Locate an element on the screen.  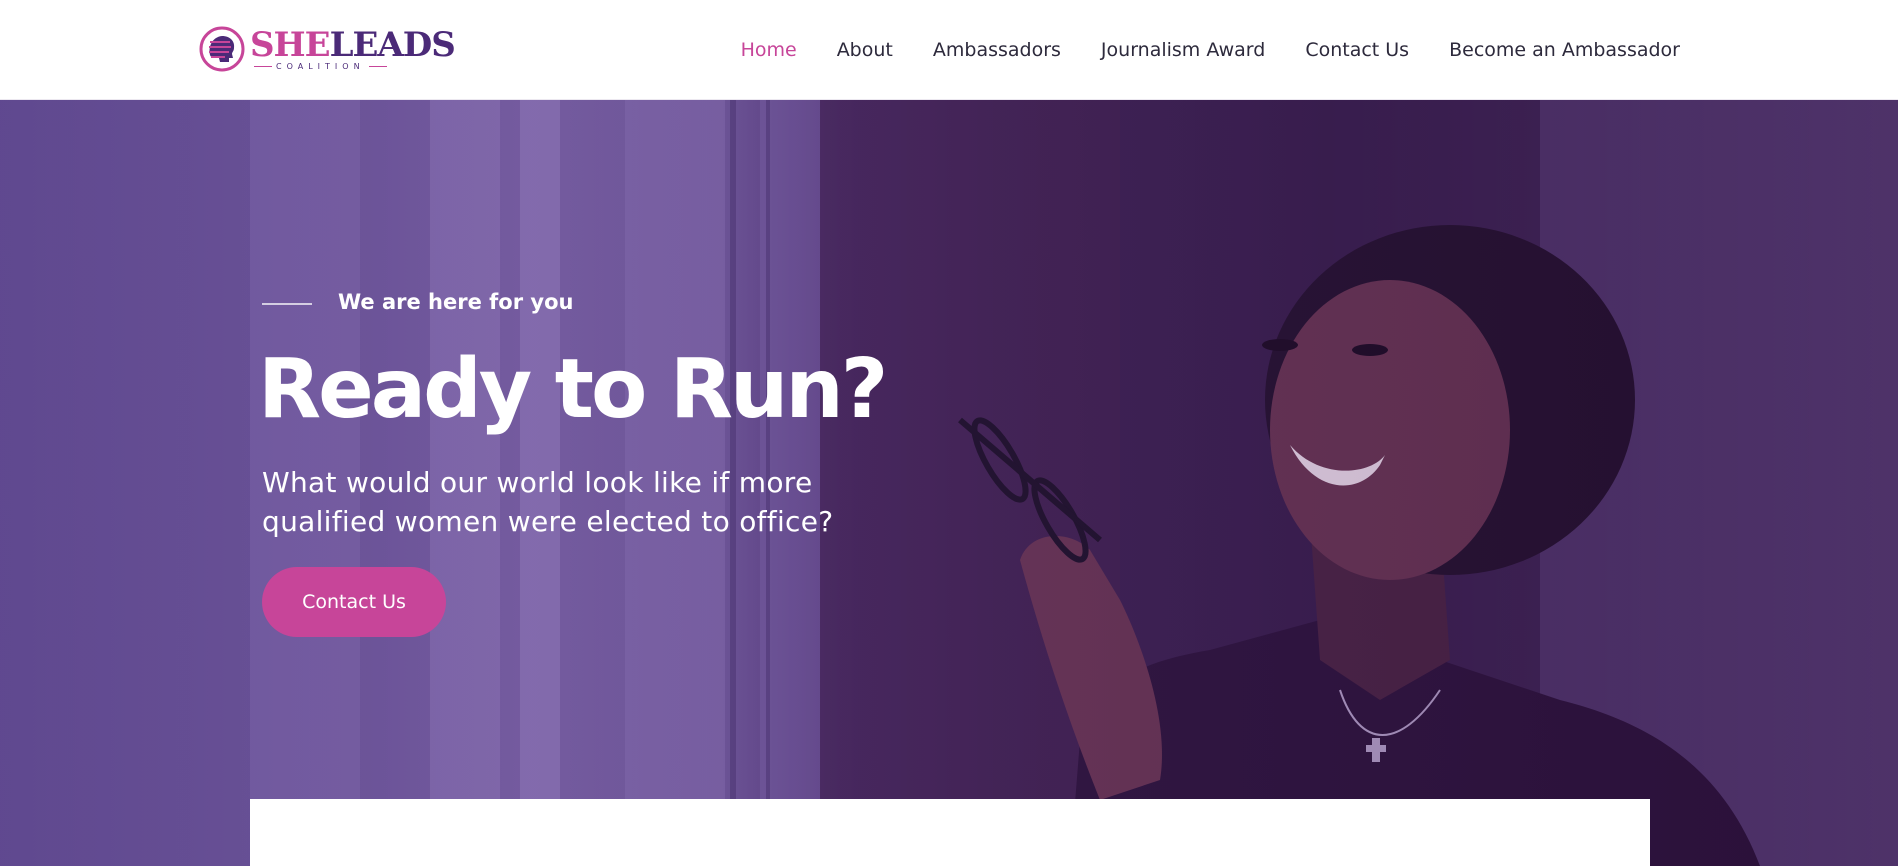
logo-she-text: SHE is located at coordinates (290, 44).